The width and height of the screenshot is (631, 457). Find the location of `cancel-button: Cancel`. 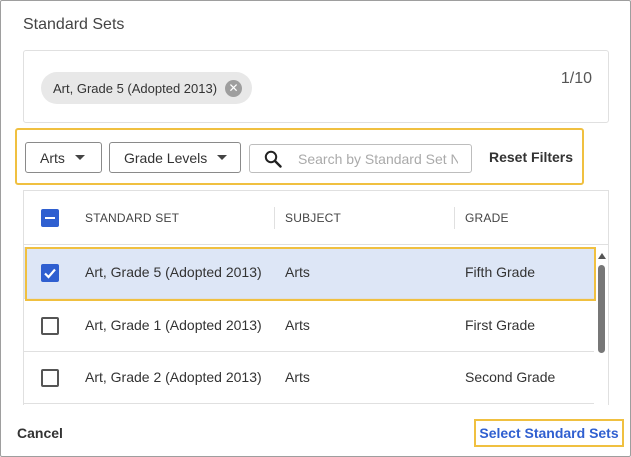

cancel-button: Cancel is located at coordinates (40, 433).